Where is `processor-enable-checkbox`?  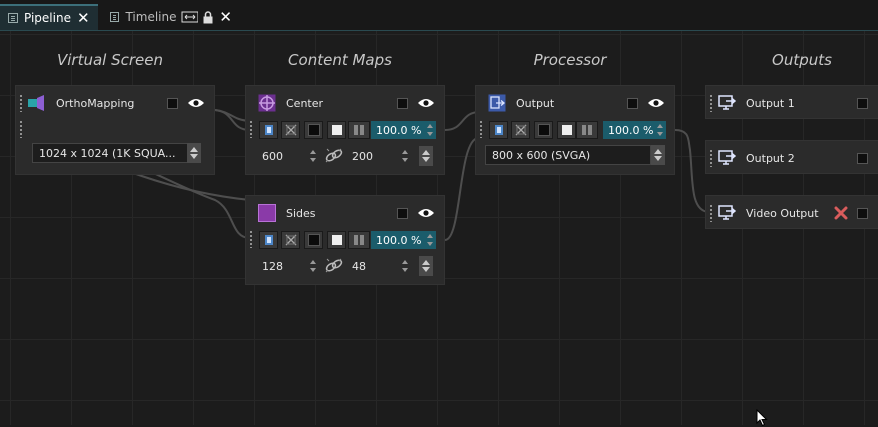 processor-enable-checkbox is located at coordinates (632, 103).